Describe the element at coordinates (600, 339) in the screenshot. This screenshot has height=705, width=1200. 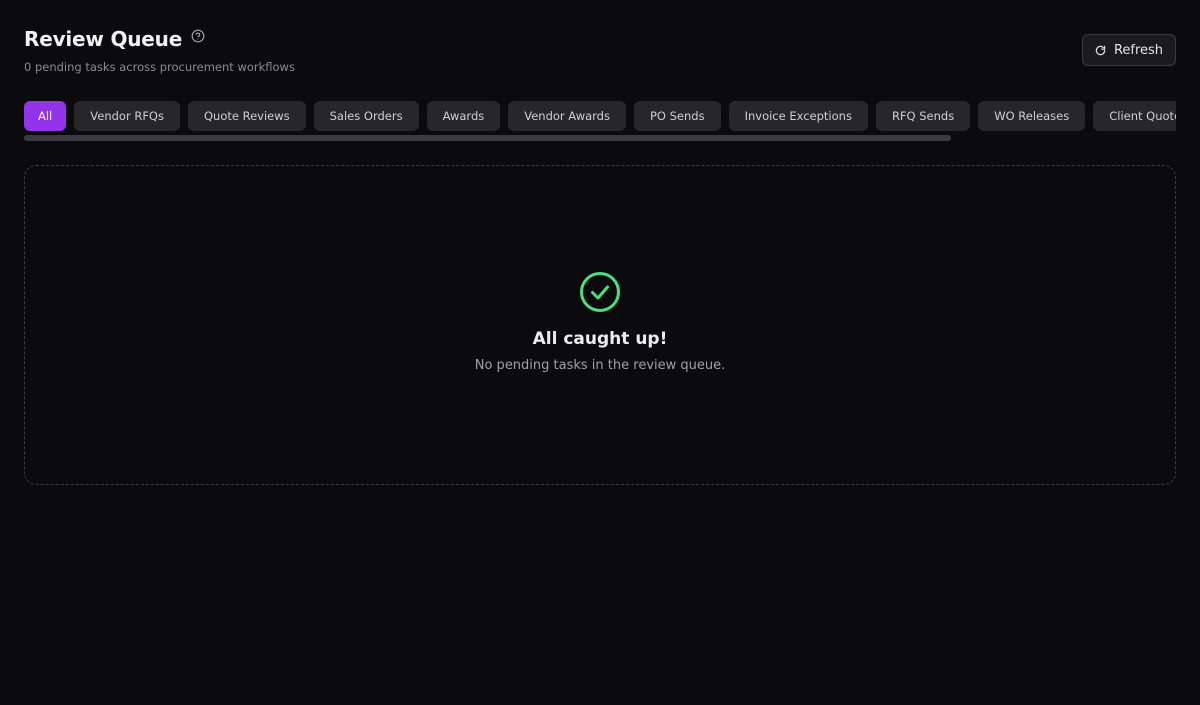
I see `empty-state-title: All caught up!` at that location.